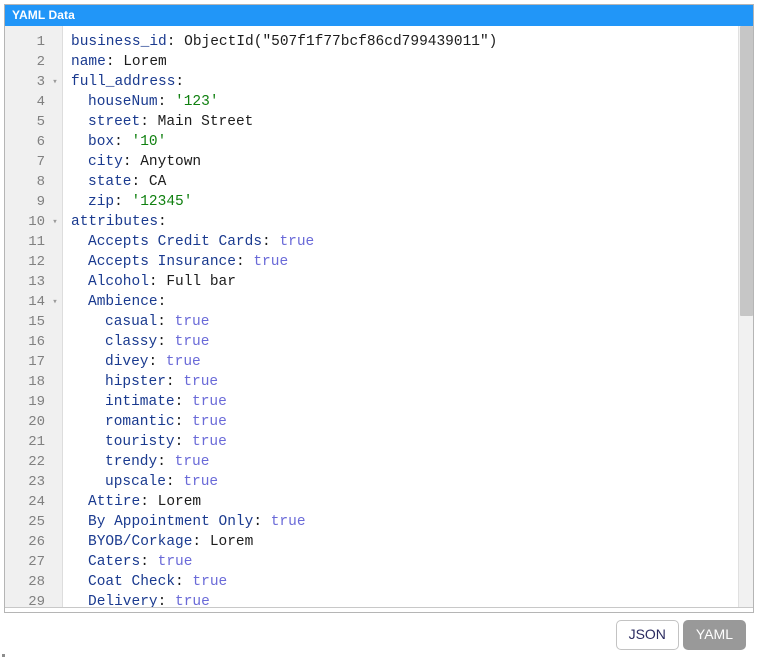 The height and width of the screenshot is (660, 760). What do you see at coordinates (379, 142) in the screenshot?
I see `code-line: 6 box: '10'` at bounding box center [379, 142].